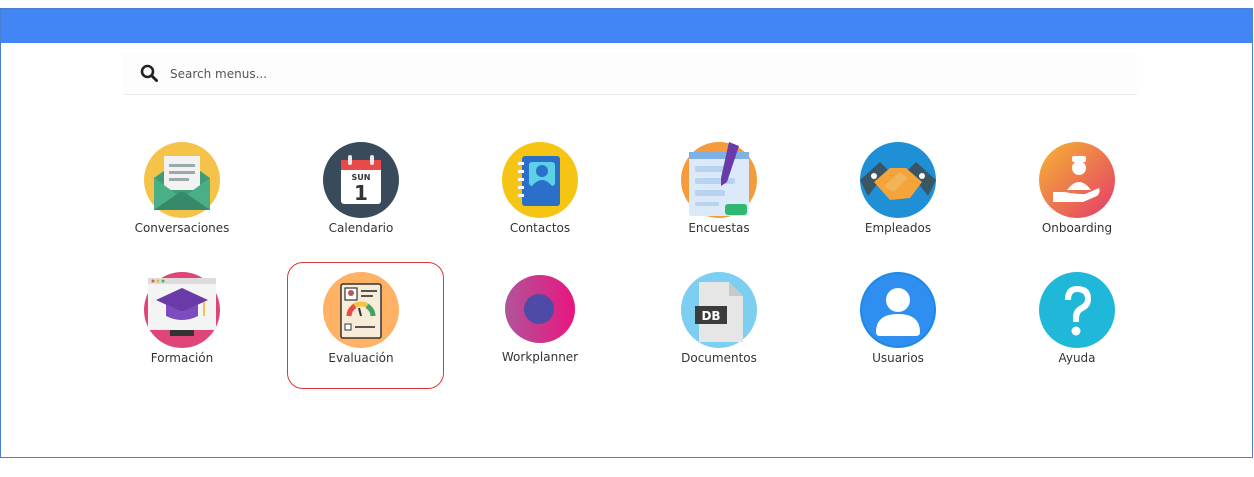  What do you see at coordinates (361, 180) in the screenshot?
I see `calendar-icon: SUN 1` at bounding box center [361, 180].